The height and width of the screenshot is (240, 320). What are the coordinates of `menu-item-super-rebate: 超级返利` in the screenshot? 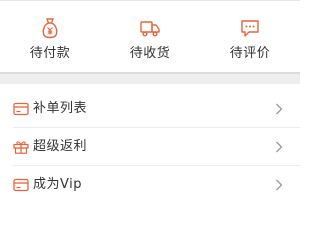 It's located at (150, 147).